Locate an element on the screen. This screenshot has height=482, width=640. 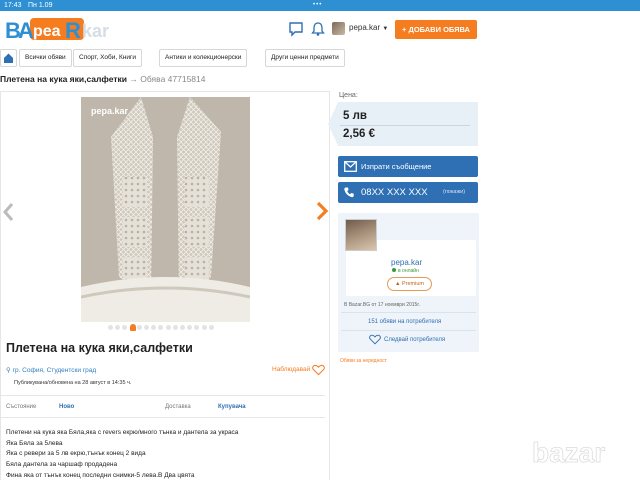
svg-text: реа is located at coordinates (47, 31).